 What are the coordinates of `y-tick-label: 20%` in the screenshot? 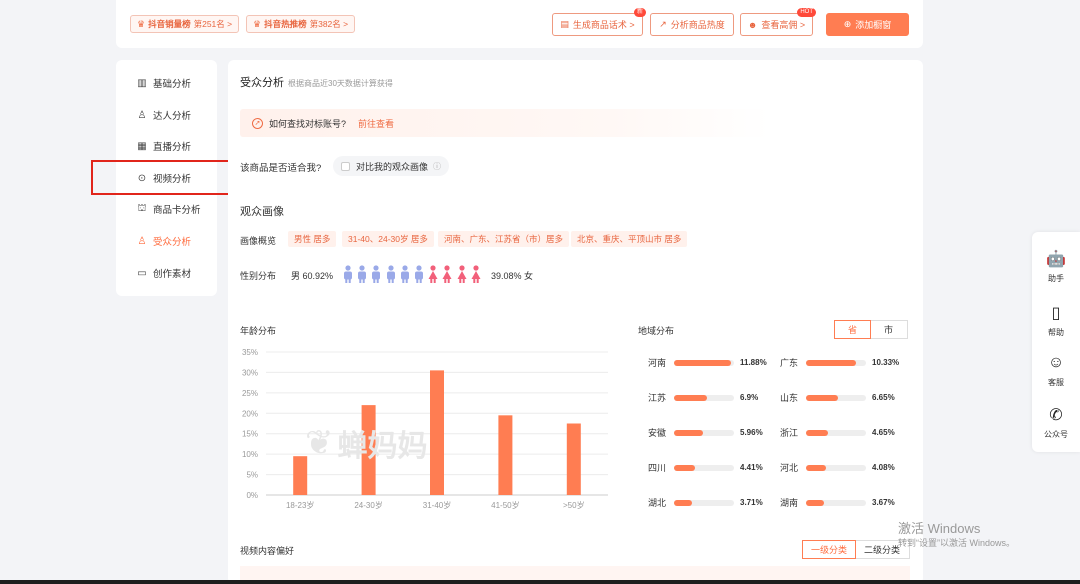 It's located at (250, 413).